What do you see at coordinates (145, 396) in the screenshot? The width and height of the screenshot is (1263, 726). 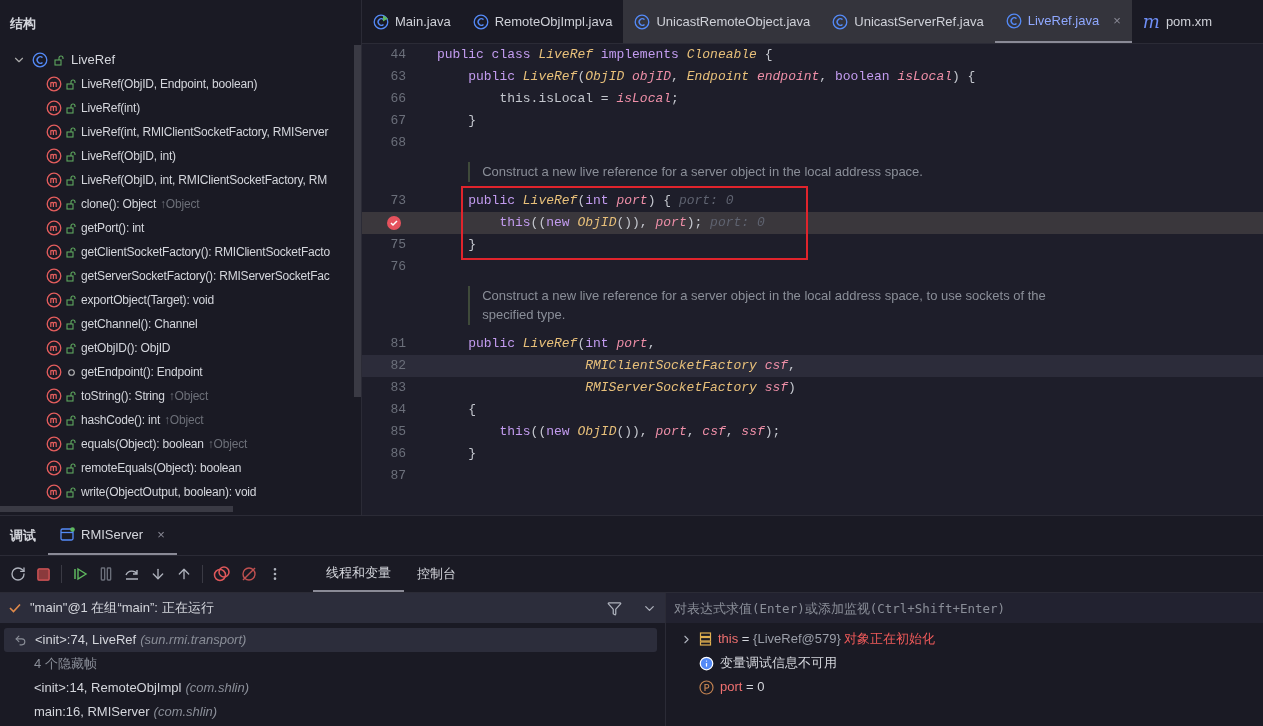 I see `tree-item: toString(): String ↑Object` at bounding box center [145, 396].